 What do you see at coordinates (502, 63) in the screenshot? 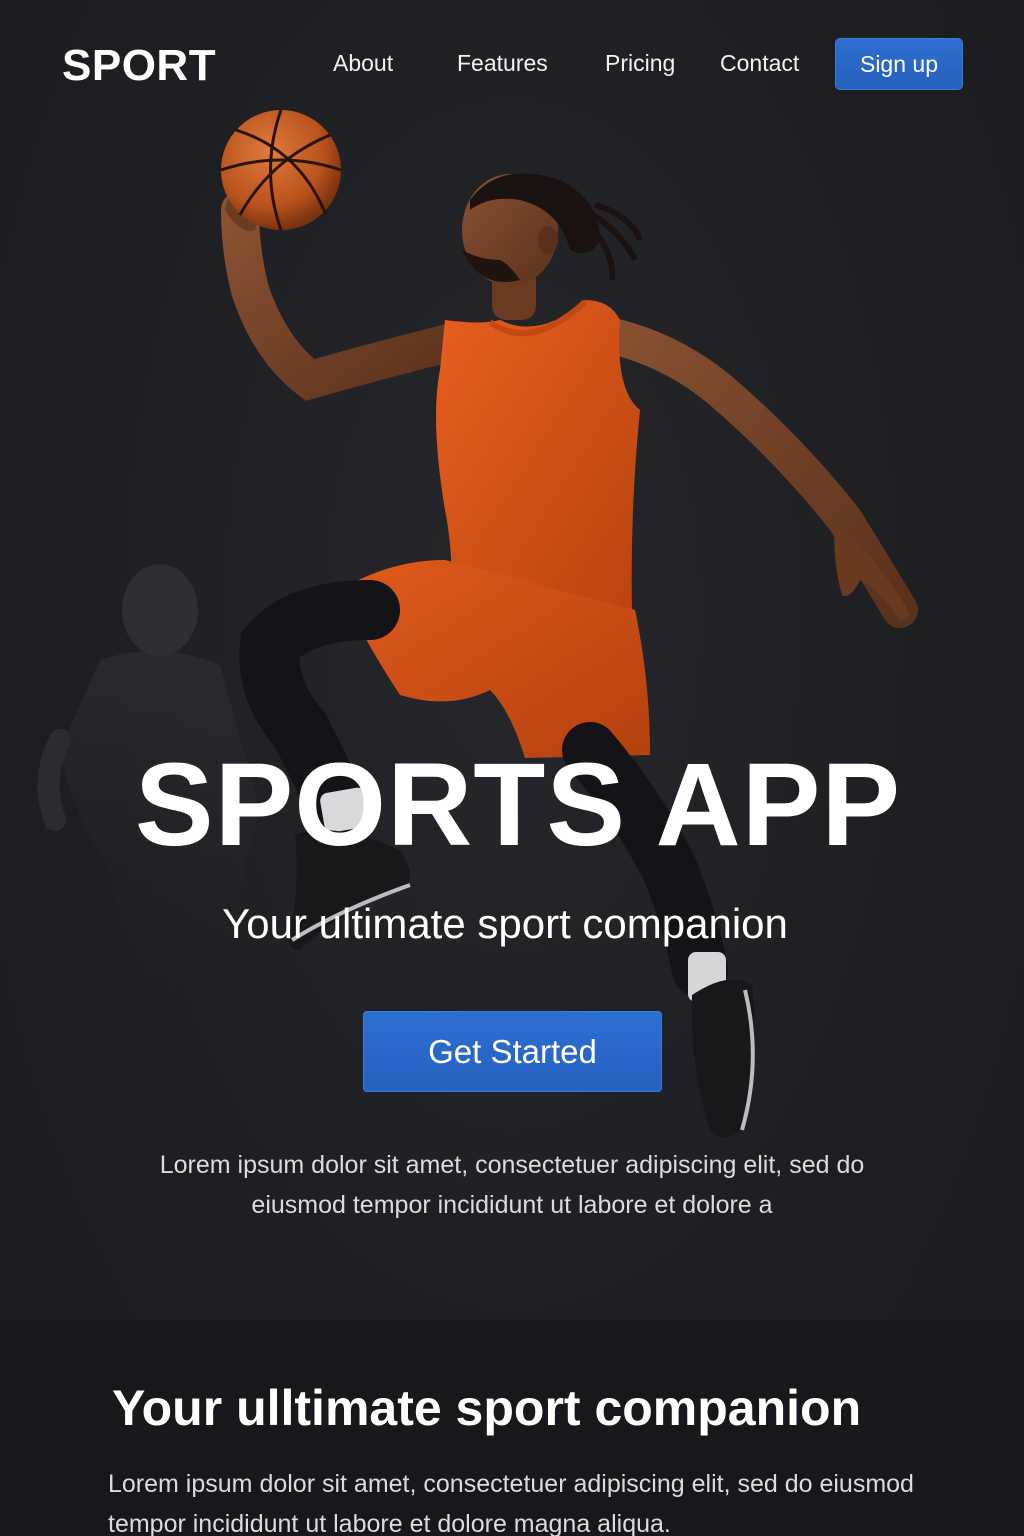
I see `nav-link-features: Features` at bounding box center [502, 63].